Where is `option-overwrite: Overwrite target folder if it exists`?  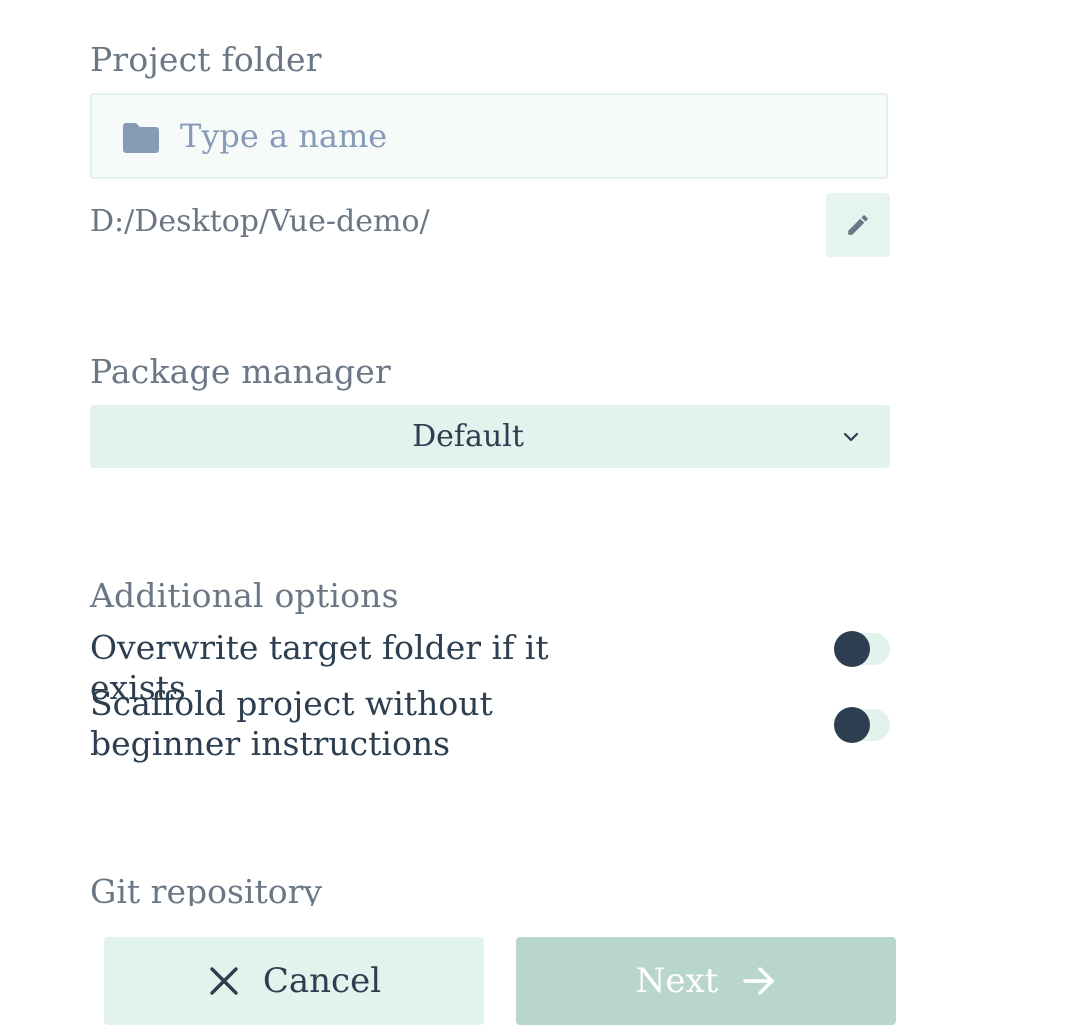
option-overwrite: Overwrite target folder if it exists is located at coordinates (490, 667).